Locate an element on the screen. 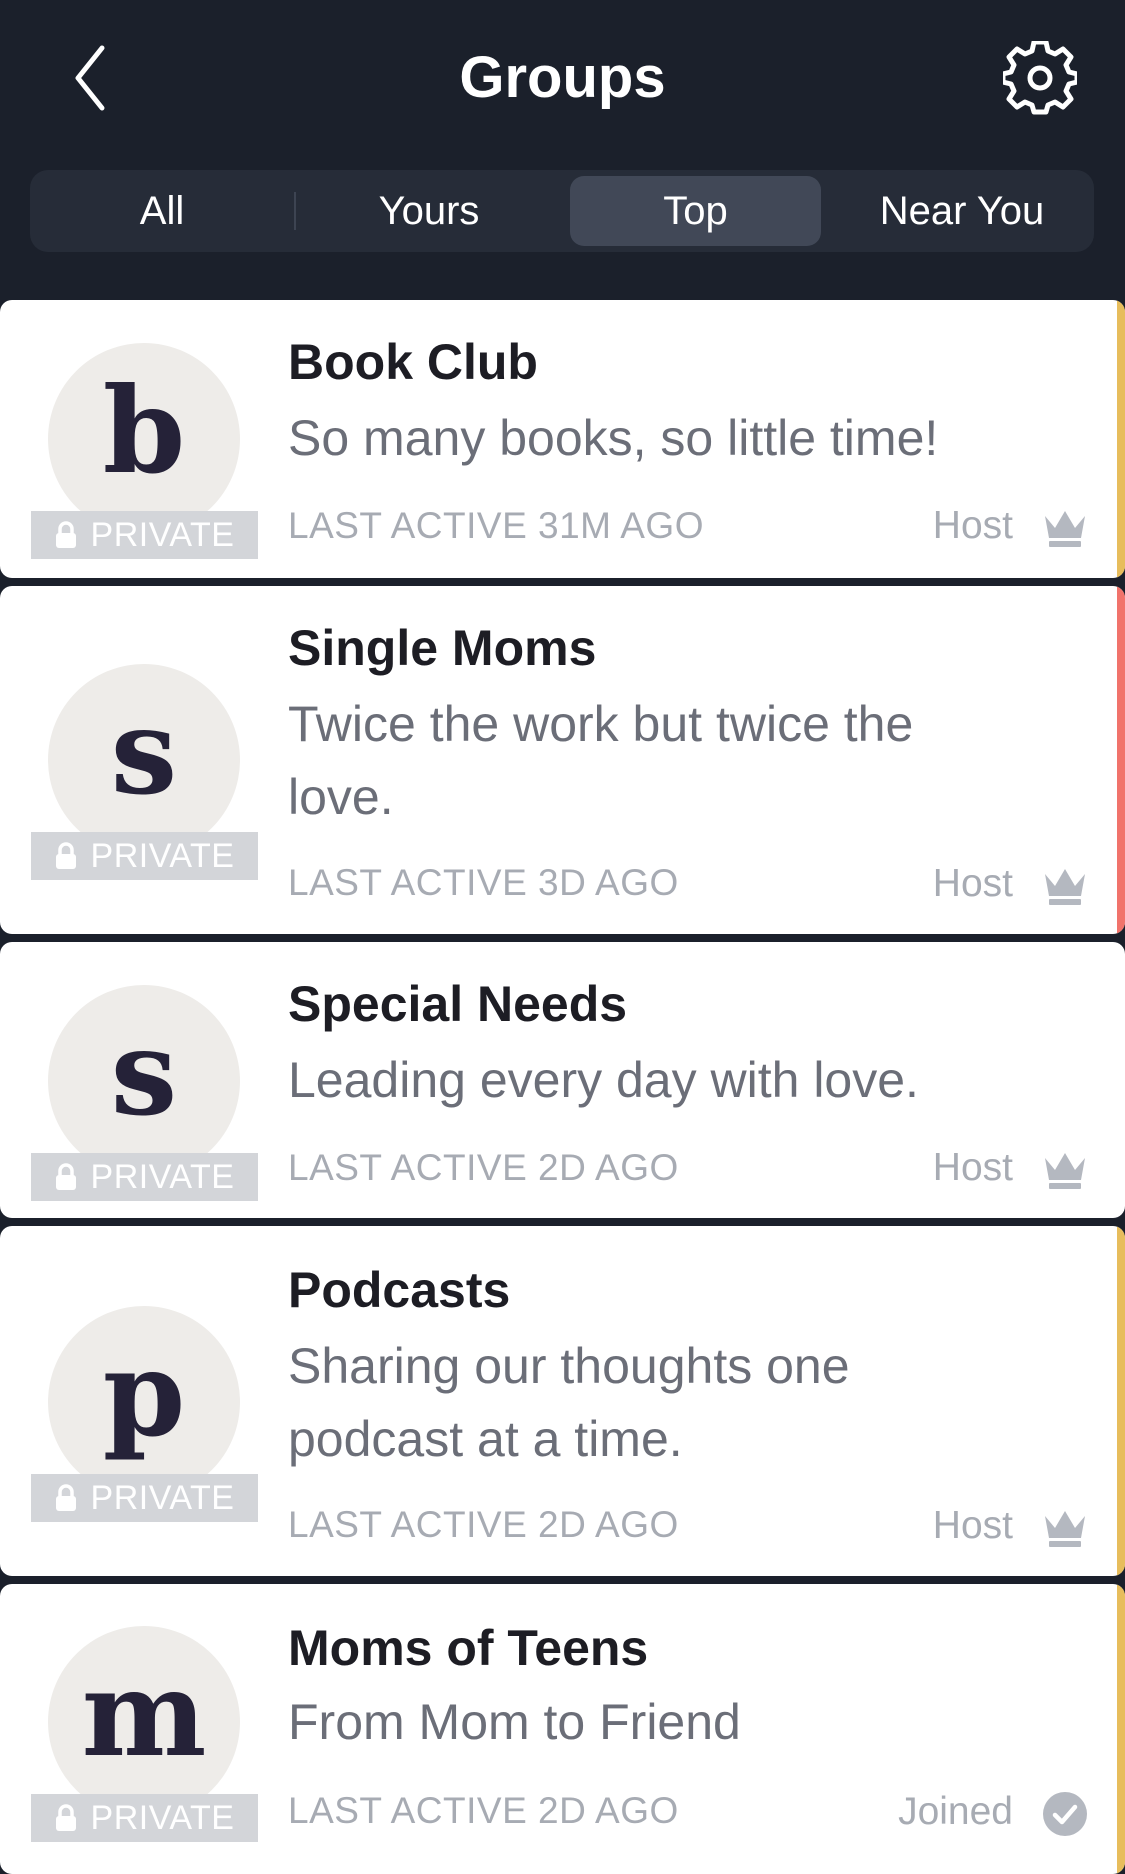 This screenshot has width=1125, height=1874. group-avatar: b is located at coordinates (144, 439).